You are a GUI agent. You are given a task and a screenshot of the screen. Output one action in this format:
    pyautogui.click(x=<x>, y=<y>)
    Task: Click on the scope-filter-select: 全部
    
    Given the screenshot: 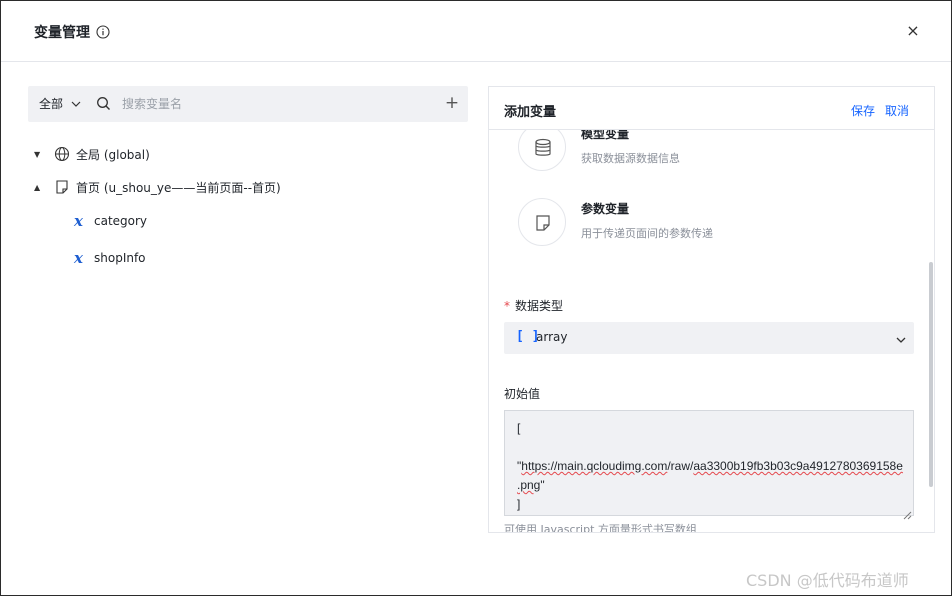 What is the action you would take?
    pyautogui.click(x=60, y=103)
    